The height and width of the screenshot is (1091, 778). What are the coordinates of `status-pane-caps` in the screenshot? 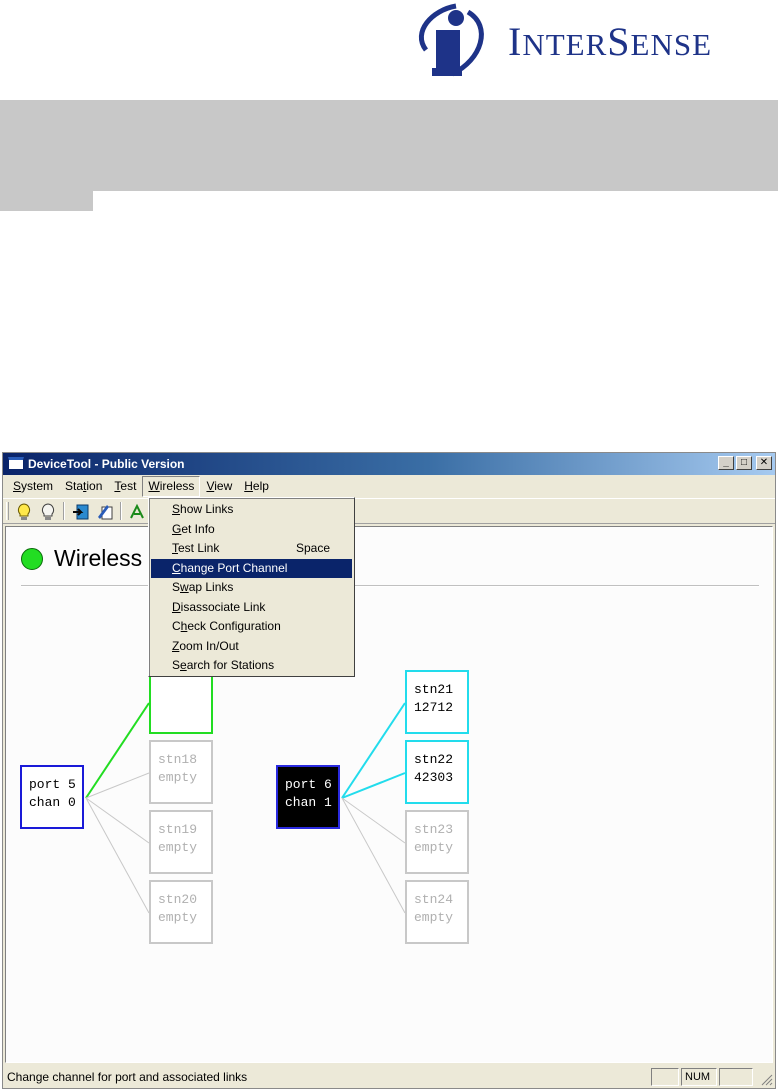 It's located at (665, 1077).